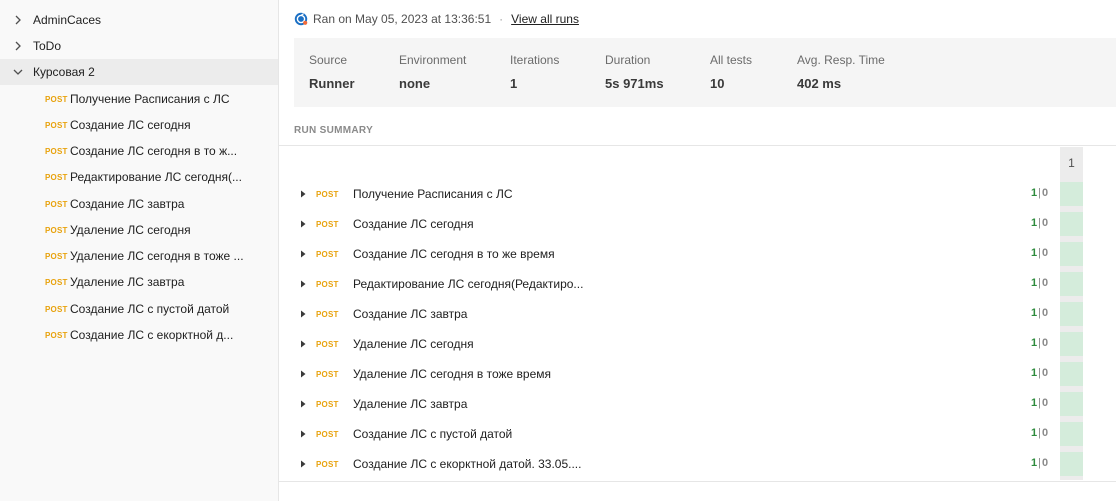  What do you see at coordinates (697, 314) in the screenshot?
I see `summary-row: POST Создание ЛС завтра 1|0` at bounding box center [697, 314].